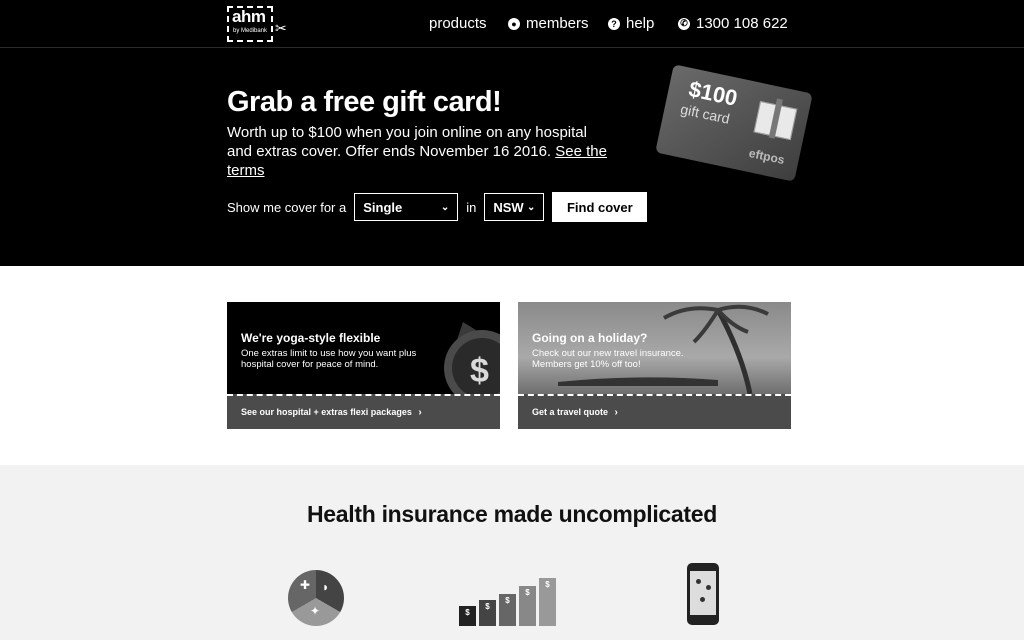  I want to click on nav-phone: ✆ 1300 108 622, so click(733, 23).